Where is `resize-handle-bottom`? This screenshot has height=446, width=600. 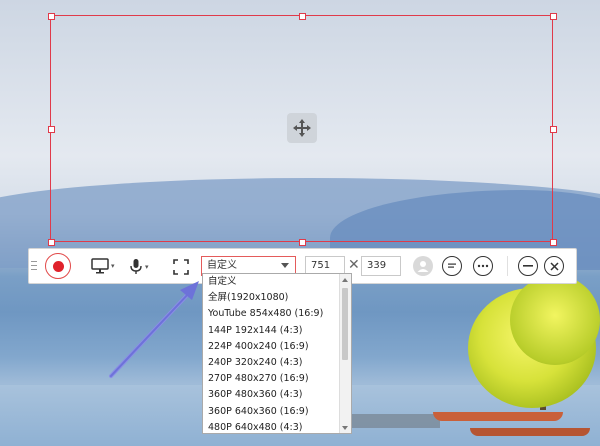
resize-handle-bottom is located at coordinates (302, 242).